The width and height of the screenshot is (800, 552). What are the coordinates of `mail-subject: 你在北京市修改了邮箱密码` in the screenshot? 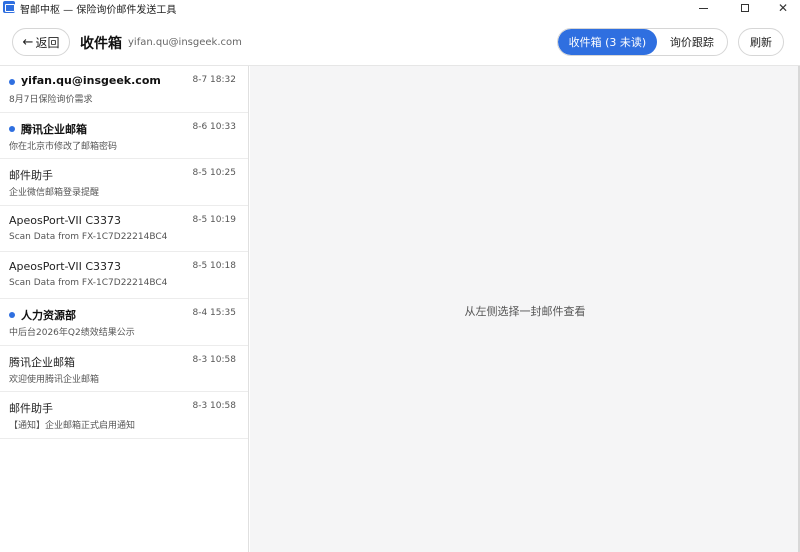 It's located at (63, 146).